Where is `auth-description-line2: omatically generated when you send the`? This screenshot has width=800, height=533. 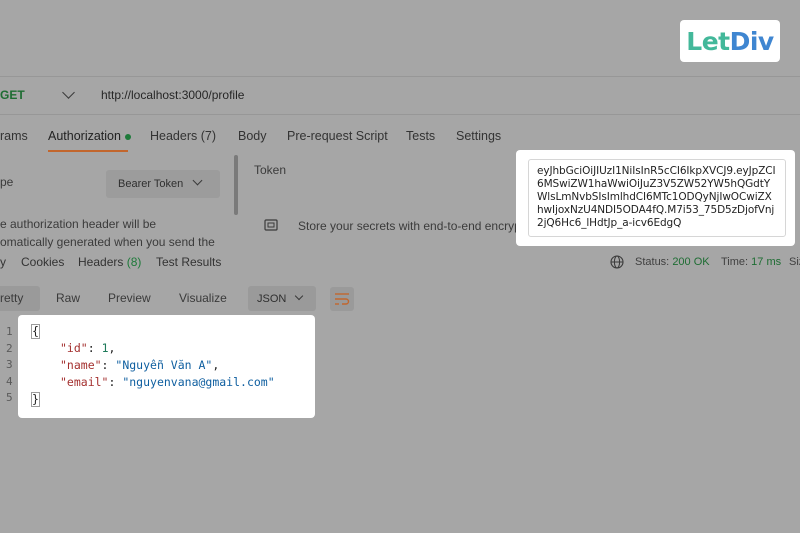 auth-description-line2: omatically generated when you send the is located at coordinates (107, 242).